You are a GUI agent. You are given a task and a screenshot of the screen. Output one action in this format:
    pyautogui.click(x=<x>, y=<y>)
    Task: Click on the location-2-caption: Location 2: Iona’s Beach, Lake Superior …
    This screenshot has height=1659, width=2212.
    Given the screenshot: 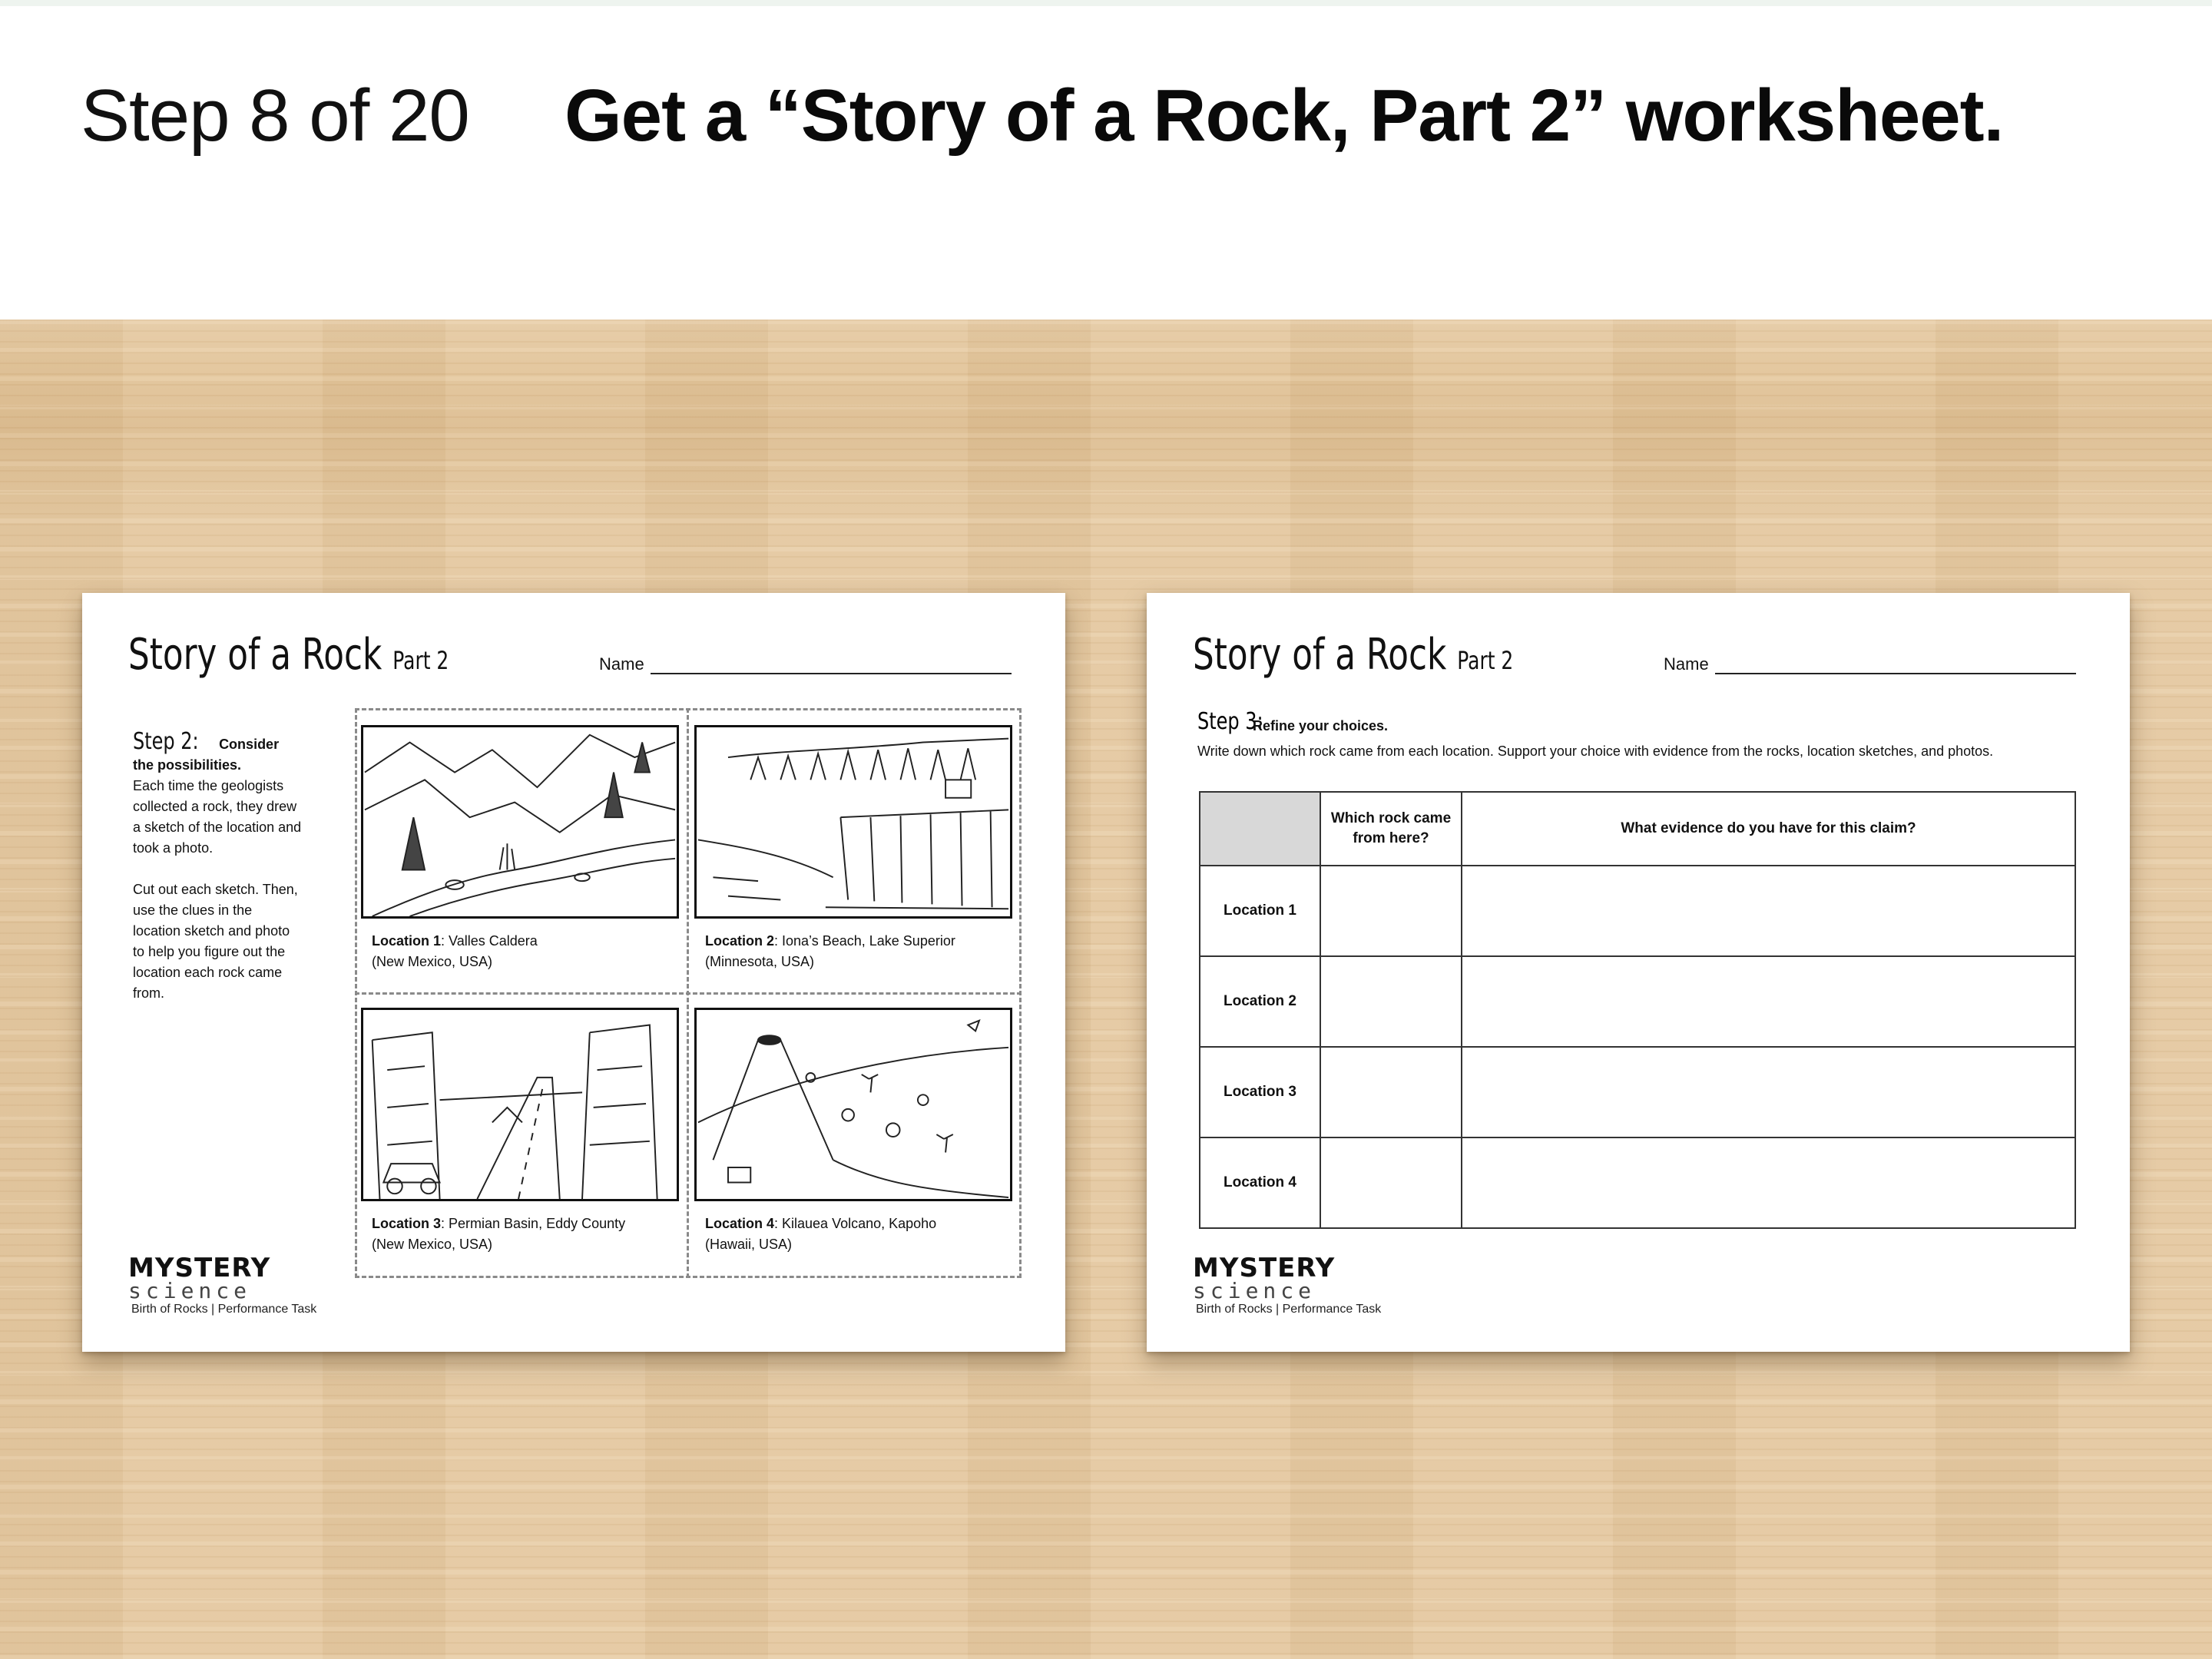 What is the action you would take?
    pyautogui.click(x=863, y=952)
    